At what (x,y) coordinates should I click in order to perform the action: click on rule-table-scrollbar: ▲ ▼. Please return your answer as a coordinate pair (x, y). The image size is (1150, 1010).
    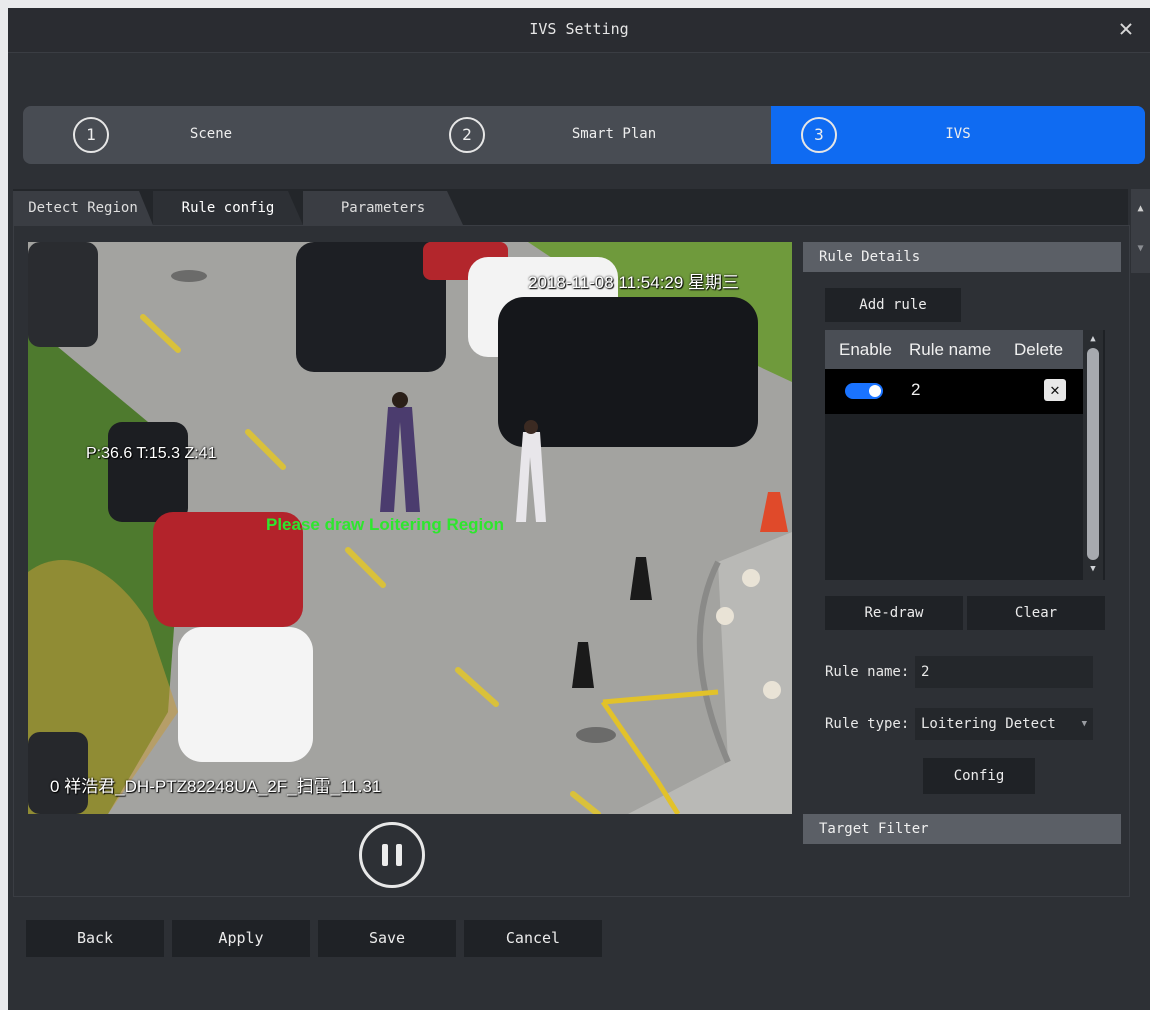
    Looking at the image, I should click on (1093, 455).